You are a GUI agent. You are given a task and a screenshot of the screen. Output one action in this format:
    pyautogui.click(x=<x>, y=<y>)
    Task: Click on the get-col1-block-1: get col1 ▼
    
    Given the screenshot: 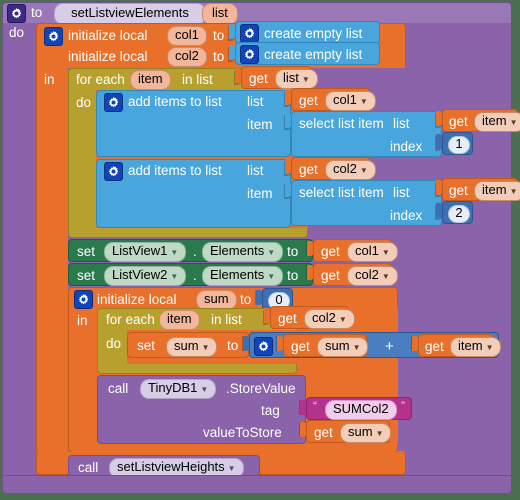 What is the action you would take?
    pyautogui.click(x=333, y=99)
    